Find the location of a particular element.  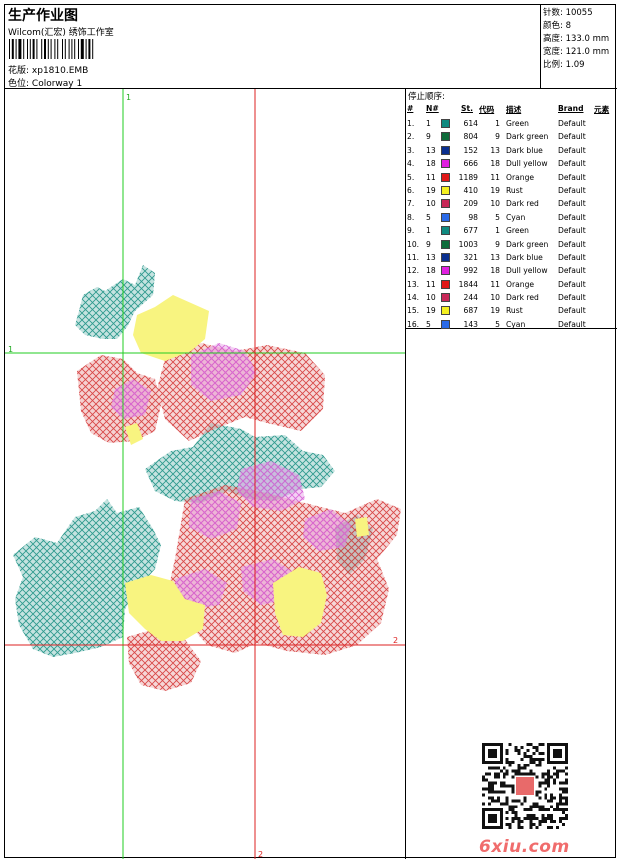

row-needle: 10 is located at coordinates (431, 204).